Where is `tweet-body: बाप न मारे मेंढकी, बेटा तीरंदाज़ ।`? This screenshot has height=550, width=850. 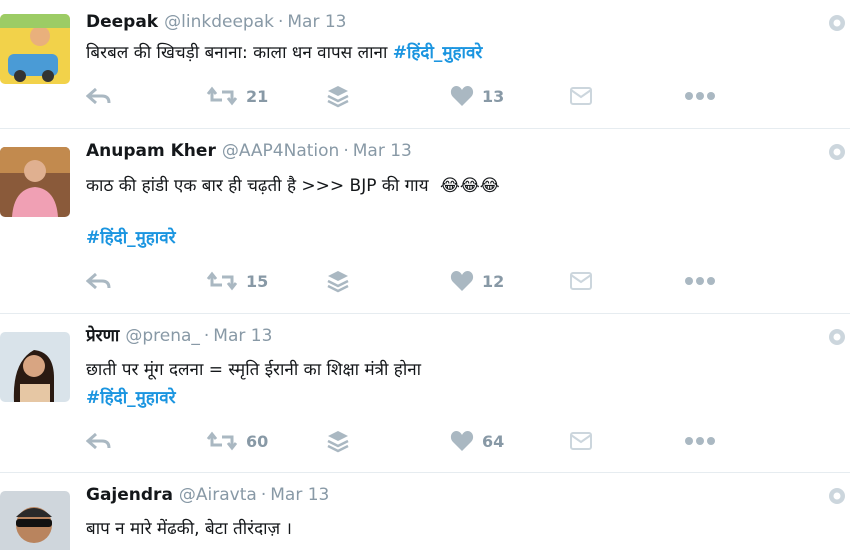 tweet-body: बाप न मारे मेंढकी, बेटा तीरंदाज़ । is located at coordinates (189, 529).